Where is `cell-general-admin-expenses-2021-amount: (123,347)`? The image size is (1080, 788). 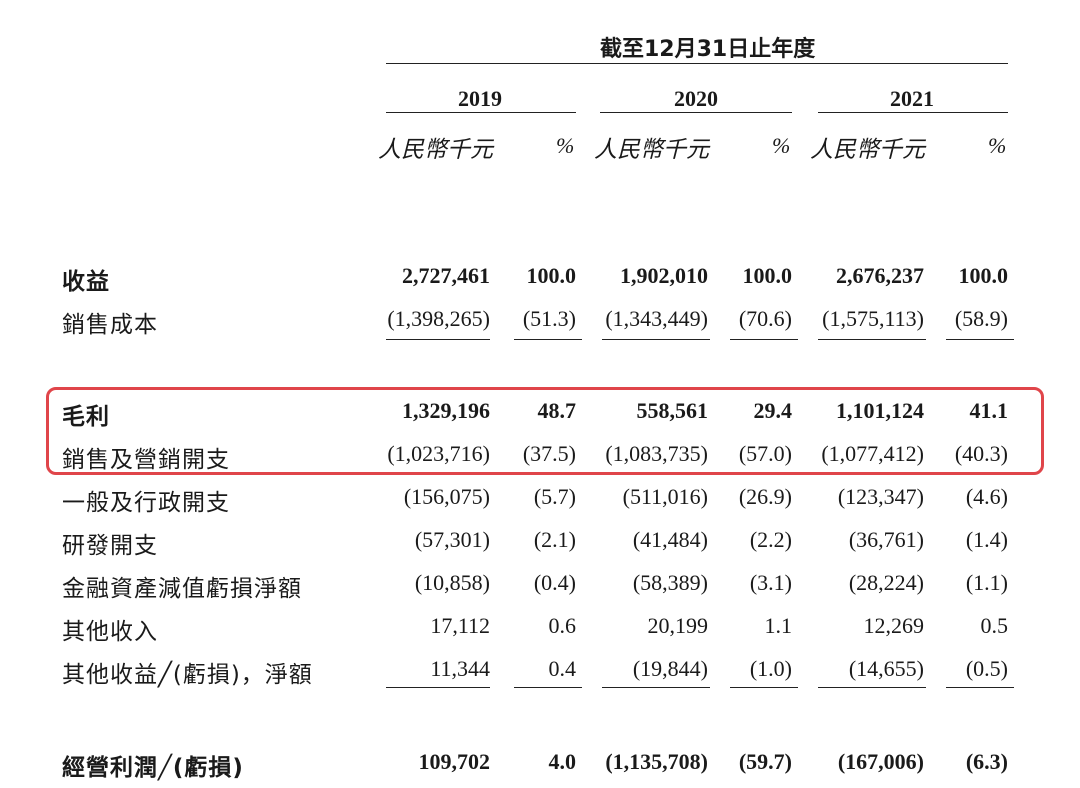
cell-general-admin-expenses-2021-amount: (123,347) is located at coordinates (880, 496).